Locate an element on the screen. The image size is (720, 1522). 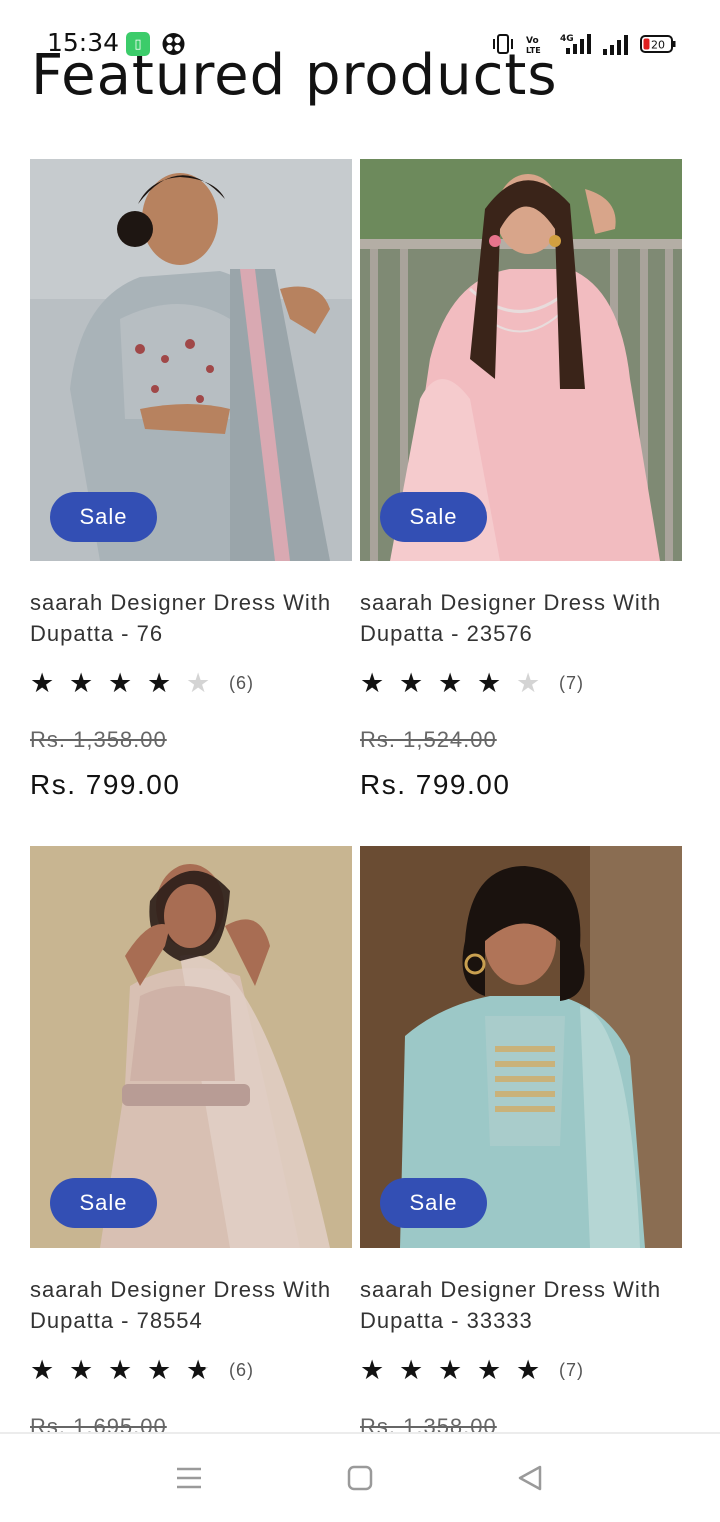
volte-icon: Vo LTE is located at coordinates (533, 45).